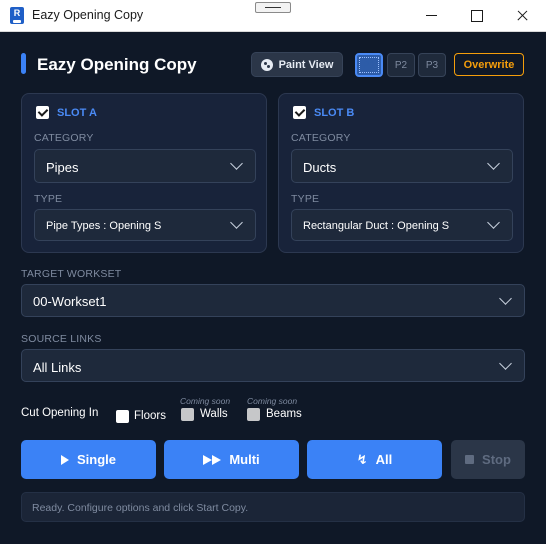 Image resolution: width=546 pixels, height=544 pixels. I want to click on window-title: Eazy Opening Copy, so click(88, 15).